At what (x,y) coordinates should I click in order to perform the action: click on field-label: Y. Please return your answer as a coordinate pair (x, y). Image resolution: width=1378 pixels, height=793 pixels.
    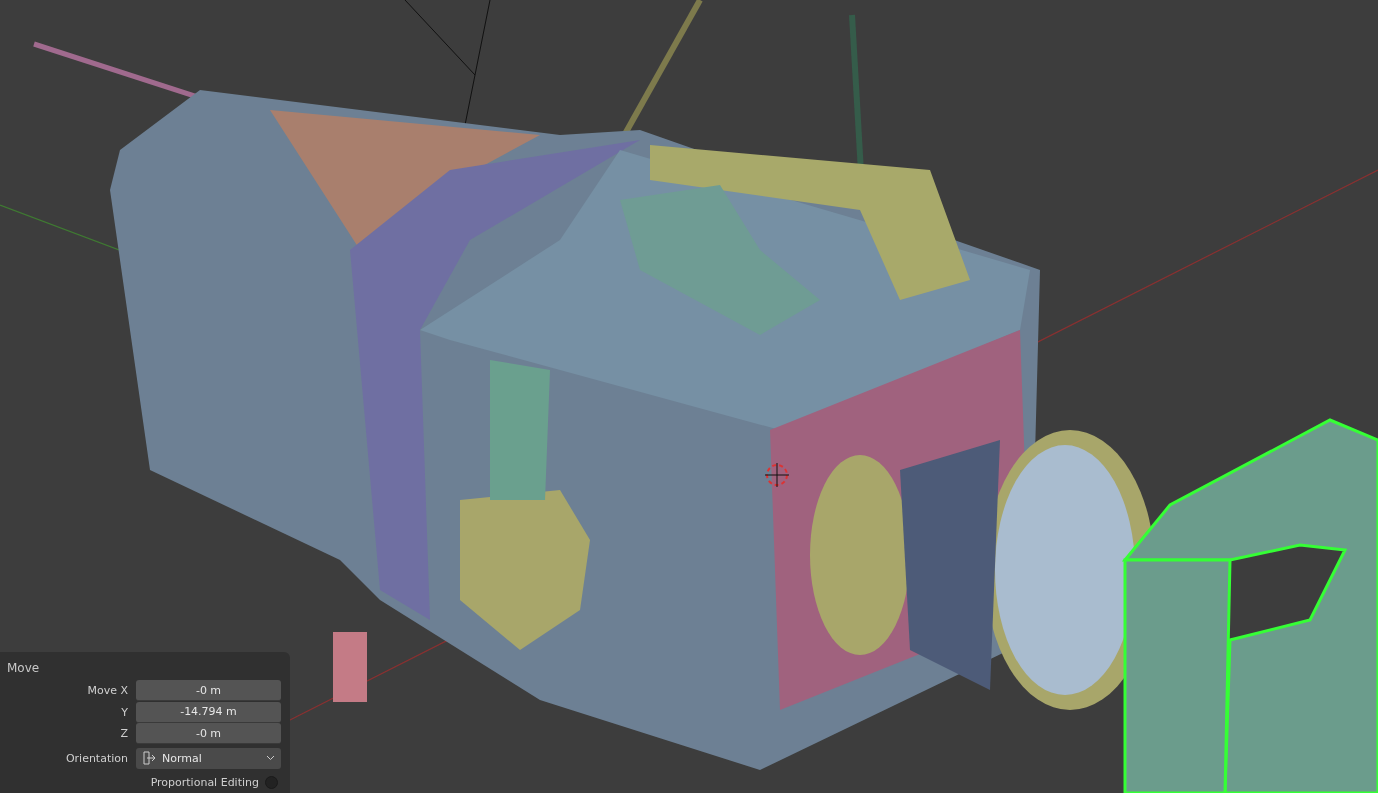
    Looking at the image, I should click on (124, 712).